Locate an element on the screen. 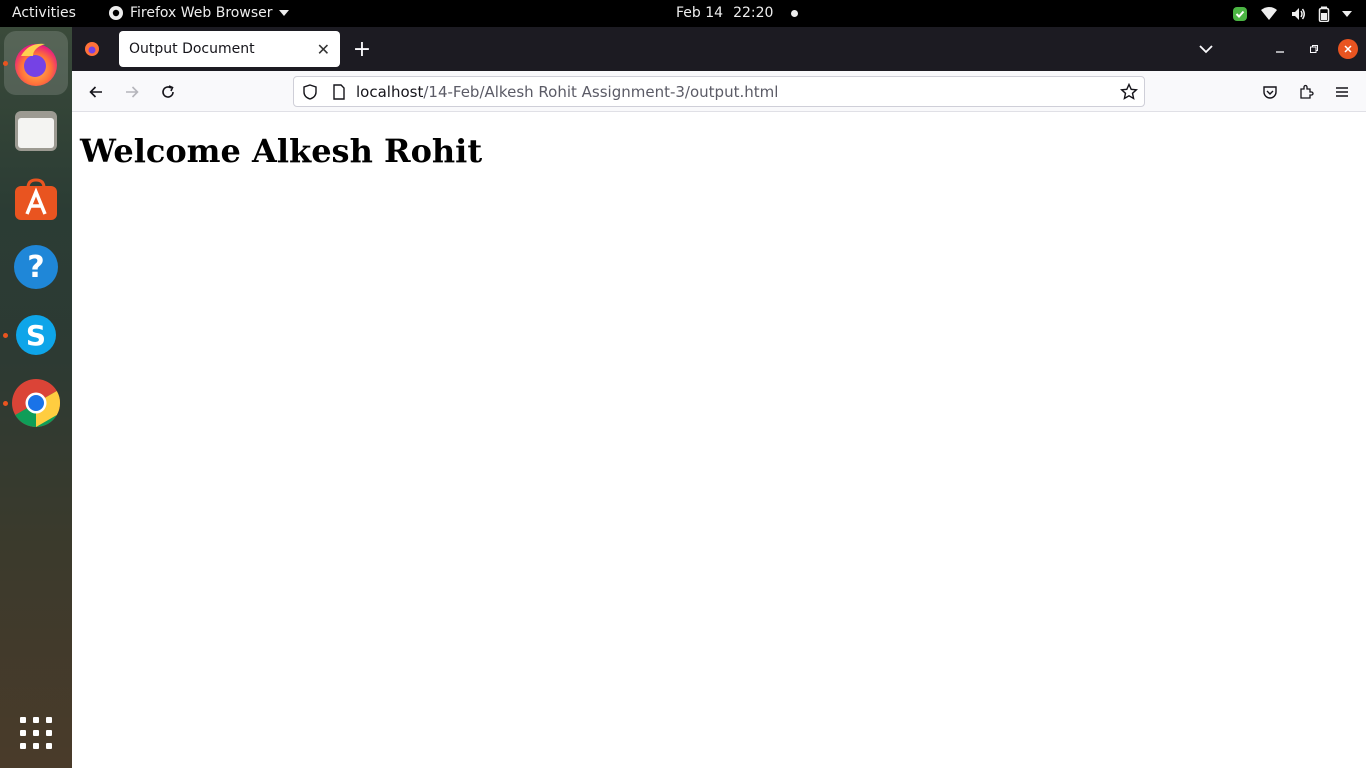 The width and height of the screenshot is (1366, 768). battery-icon is located at coordinates (1324, 14).